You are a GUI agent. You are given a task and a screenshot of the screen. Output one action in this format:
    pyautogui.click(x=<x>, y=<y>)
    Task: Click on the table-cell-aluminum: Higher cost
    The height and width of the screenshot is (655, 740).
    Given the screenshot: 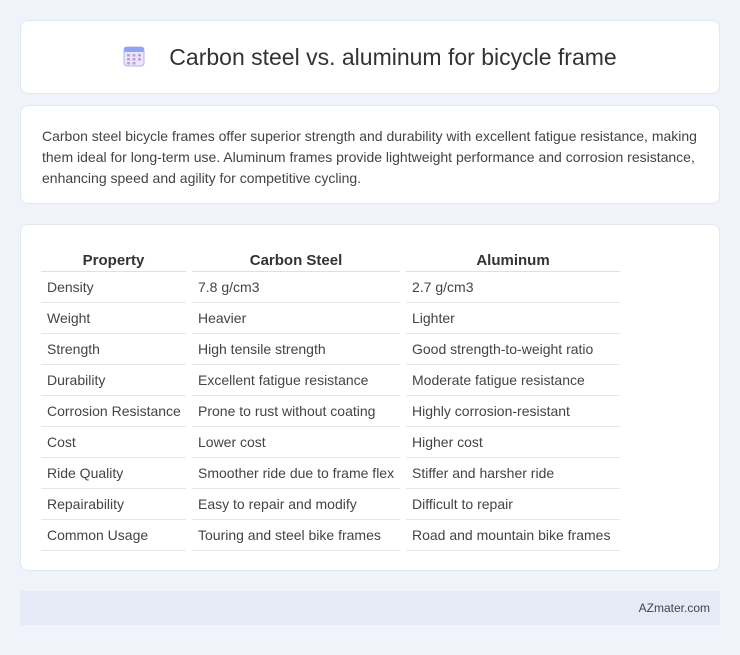 What is the action you would take?
    pyautogui.click(x=513, y=442)
    